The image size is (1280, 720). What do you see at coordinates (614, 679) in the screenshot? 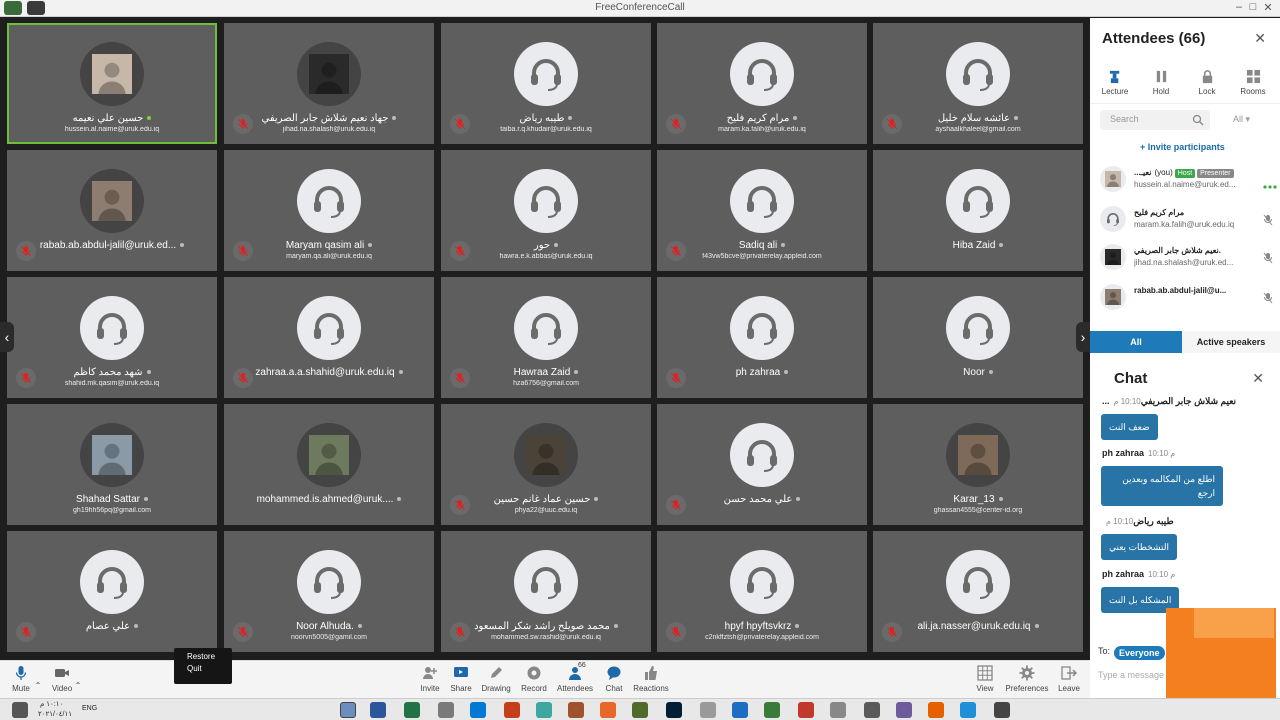
I see `chat-button: Chat` at bounding box center [614, 679].